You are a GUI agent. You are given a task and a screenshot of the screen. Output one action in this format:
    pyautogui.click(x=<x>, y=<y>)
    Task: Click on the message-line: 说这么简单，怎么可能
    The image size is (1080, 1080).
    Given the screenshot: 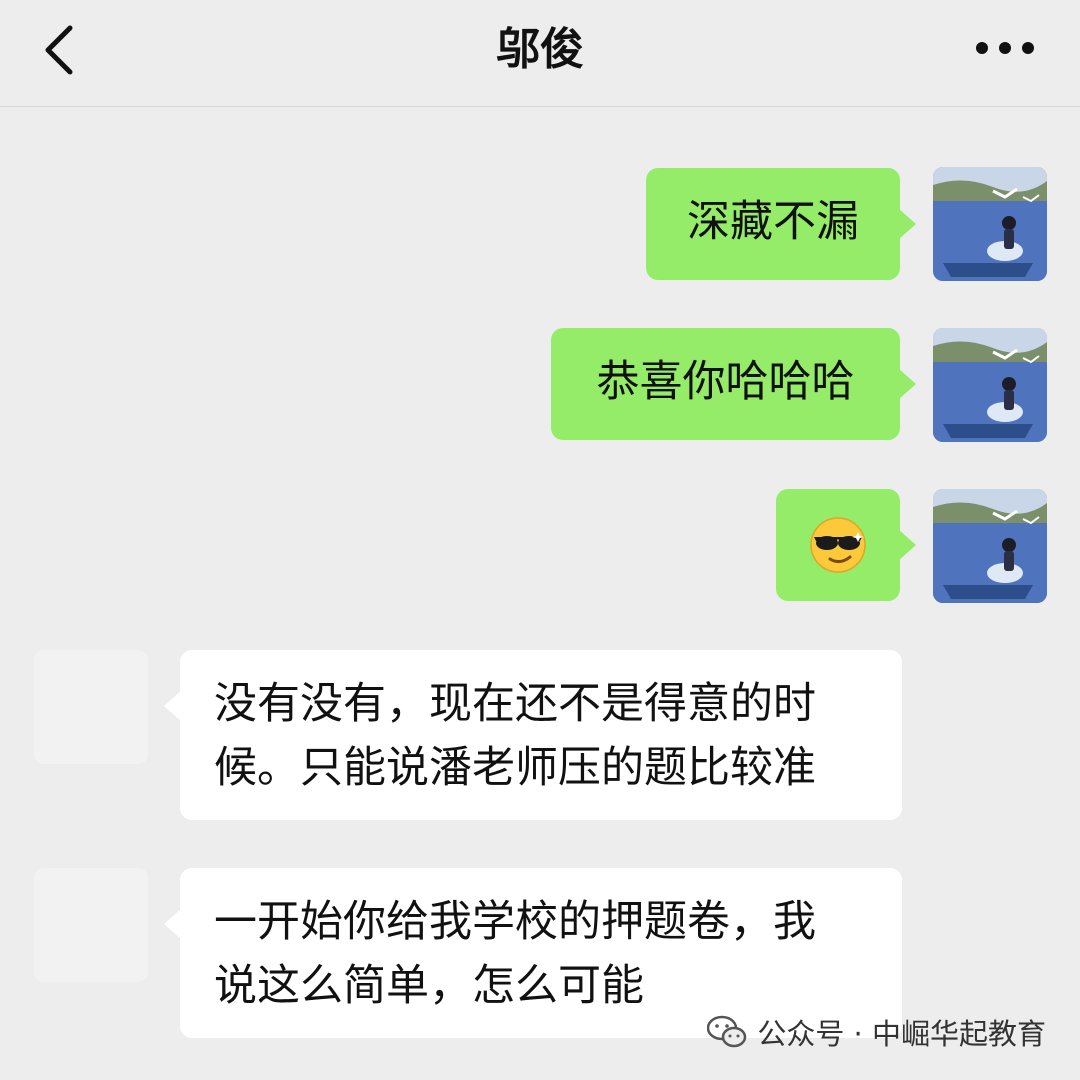 What is the action you would take?
    pyautogui.click(x=429, y=986)
    